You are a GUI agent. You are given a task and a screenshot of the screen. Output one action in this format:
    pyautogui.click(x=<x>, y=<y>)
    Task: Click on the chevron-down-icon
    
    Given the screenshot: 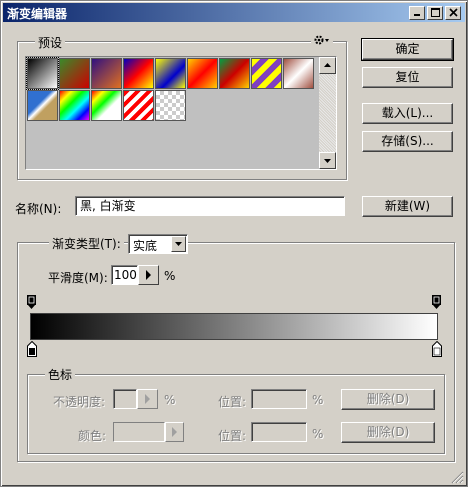 What is the action you would take?
    pyautogui.click(x=178, y=244)
    